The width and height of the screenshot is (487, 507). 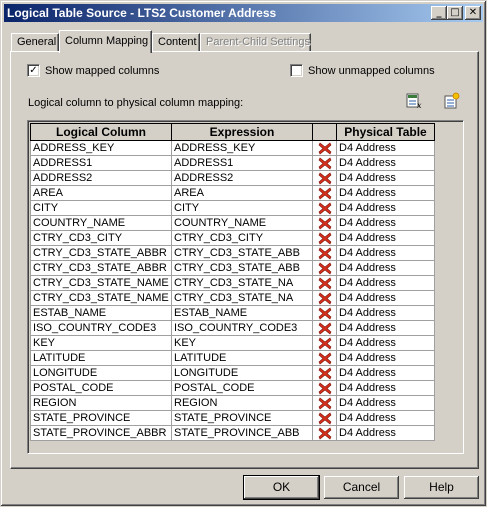 I want to click on close-button: ✕, so click(x=473, y=13).